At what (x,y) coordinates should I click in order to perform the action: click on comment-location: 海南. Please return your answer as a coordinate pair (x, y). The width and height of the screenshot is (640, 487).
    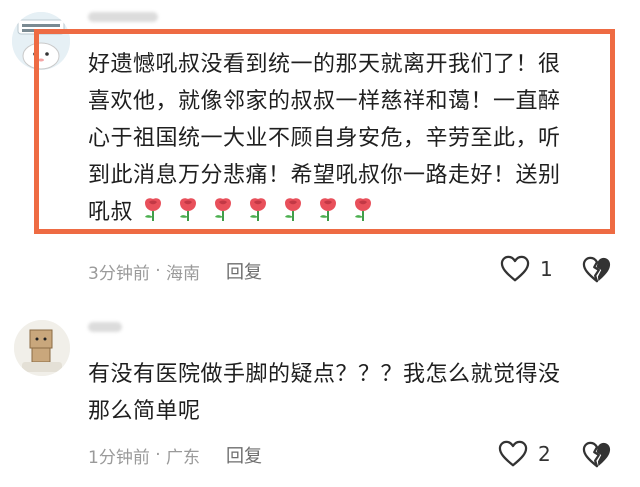
    Looking at the image, I should click on (183, 273).